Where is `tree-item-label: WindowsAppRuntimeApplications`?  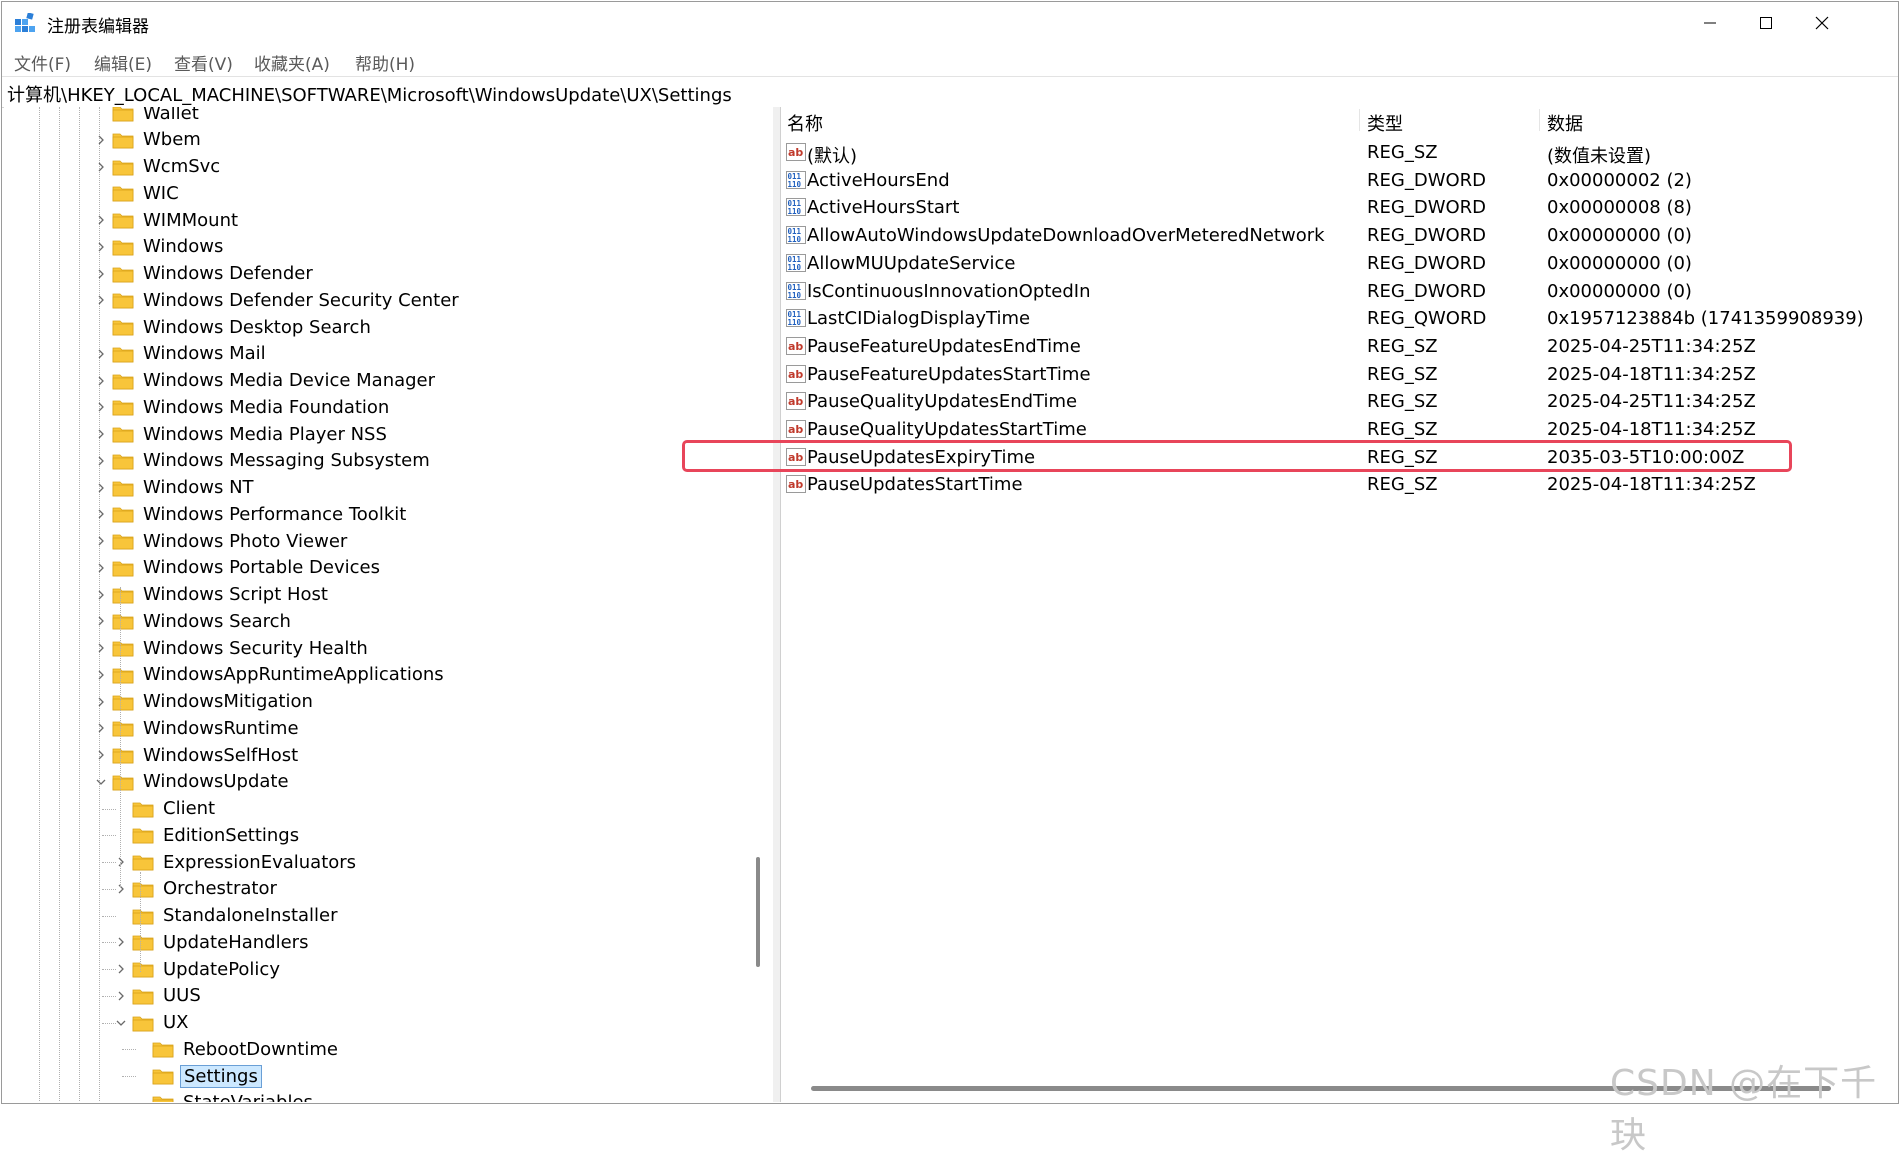 tree-item-label: WindowsAppRuntimeApplications is located at coordinates (293, 674).